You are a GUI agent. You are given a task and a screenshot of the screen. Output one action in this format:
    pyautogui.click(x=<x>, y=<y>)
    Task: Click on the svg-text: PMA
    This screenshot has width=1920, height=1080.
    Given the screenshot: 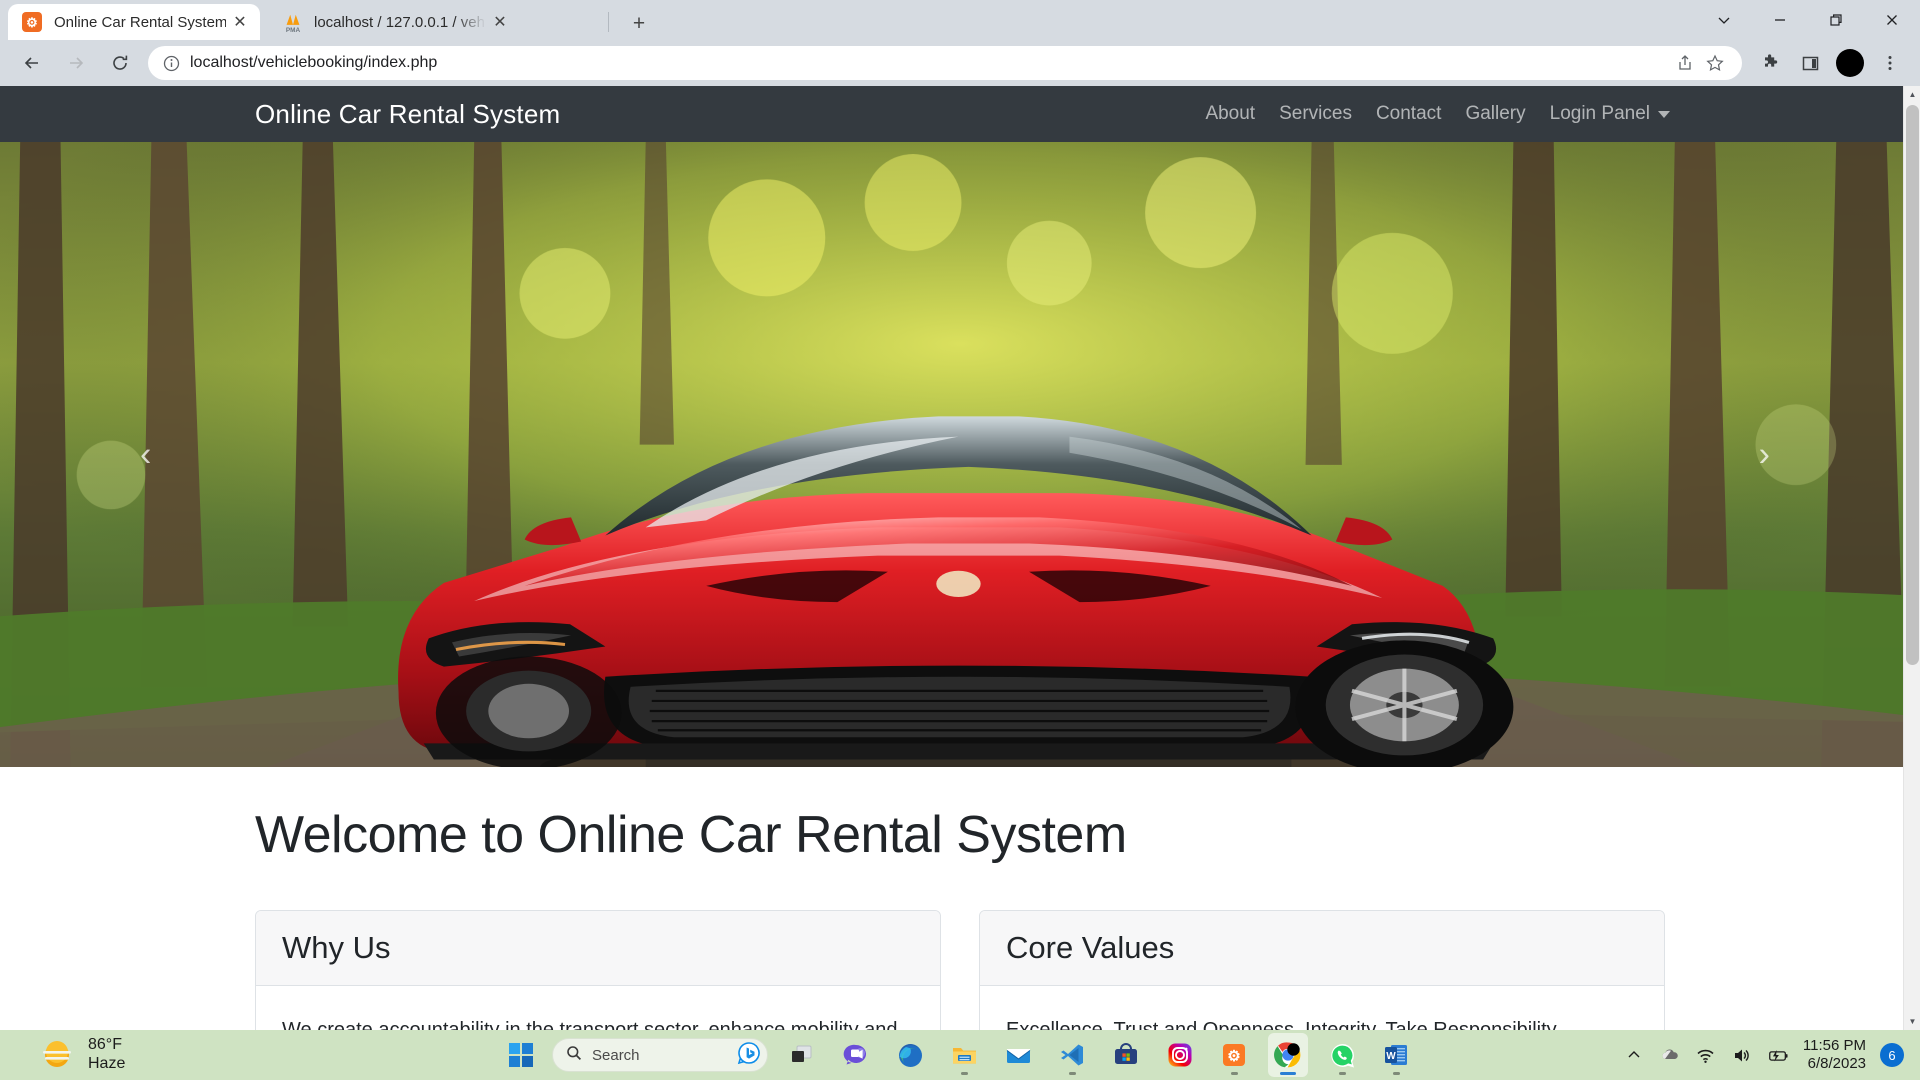 What is the action you would take?
    pyautogui.click(x=293, y=30)
    